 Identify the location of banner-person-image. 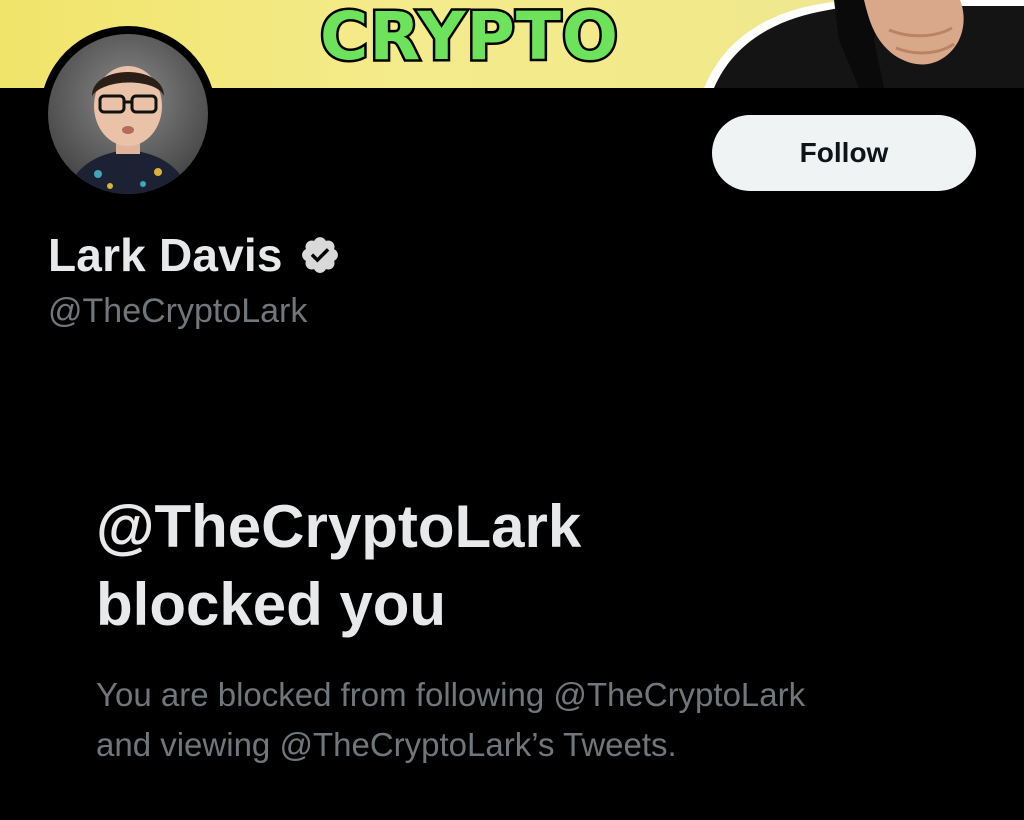
(864, 44).